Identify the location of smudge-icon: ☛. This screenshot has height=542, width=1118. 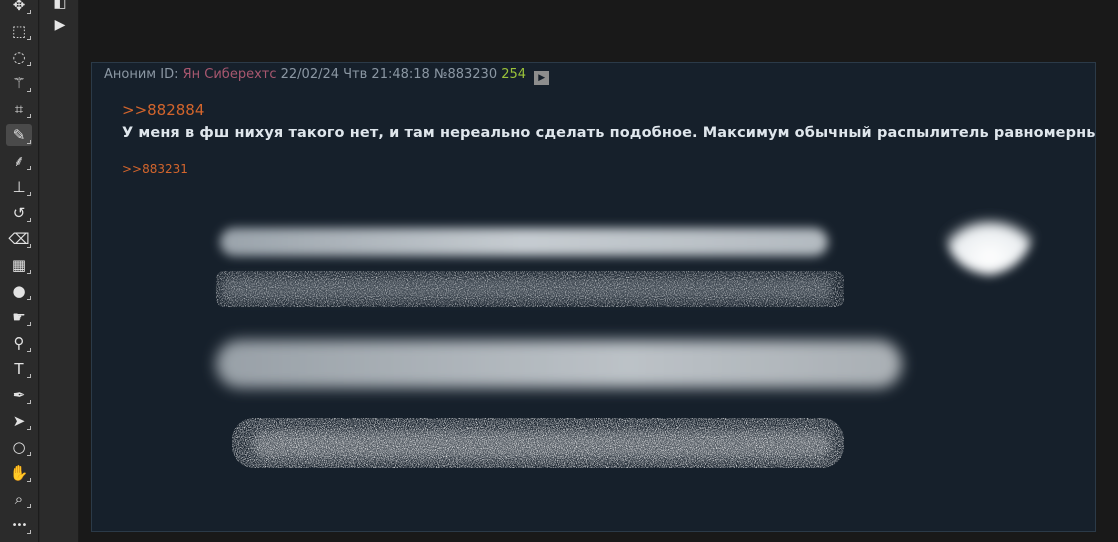
(19, 317).